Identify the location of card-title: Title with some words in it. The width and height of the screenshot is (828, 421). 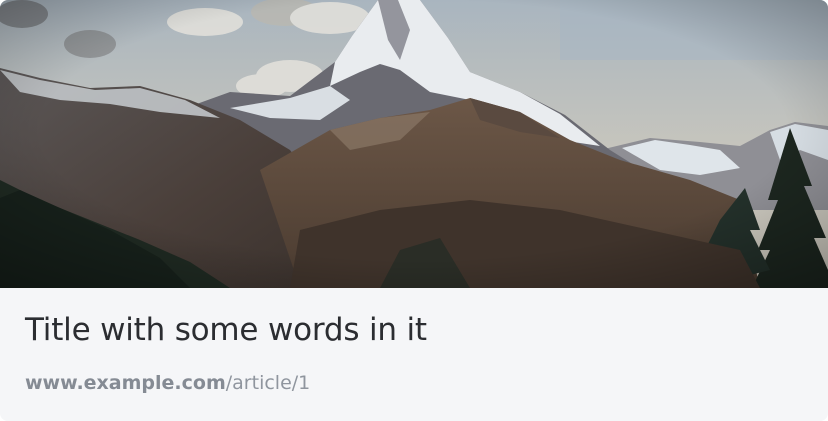
(226, 330).